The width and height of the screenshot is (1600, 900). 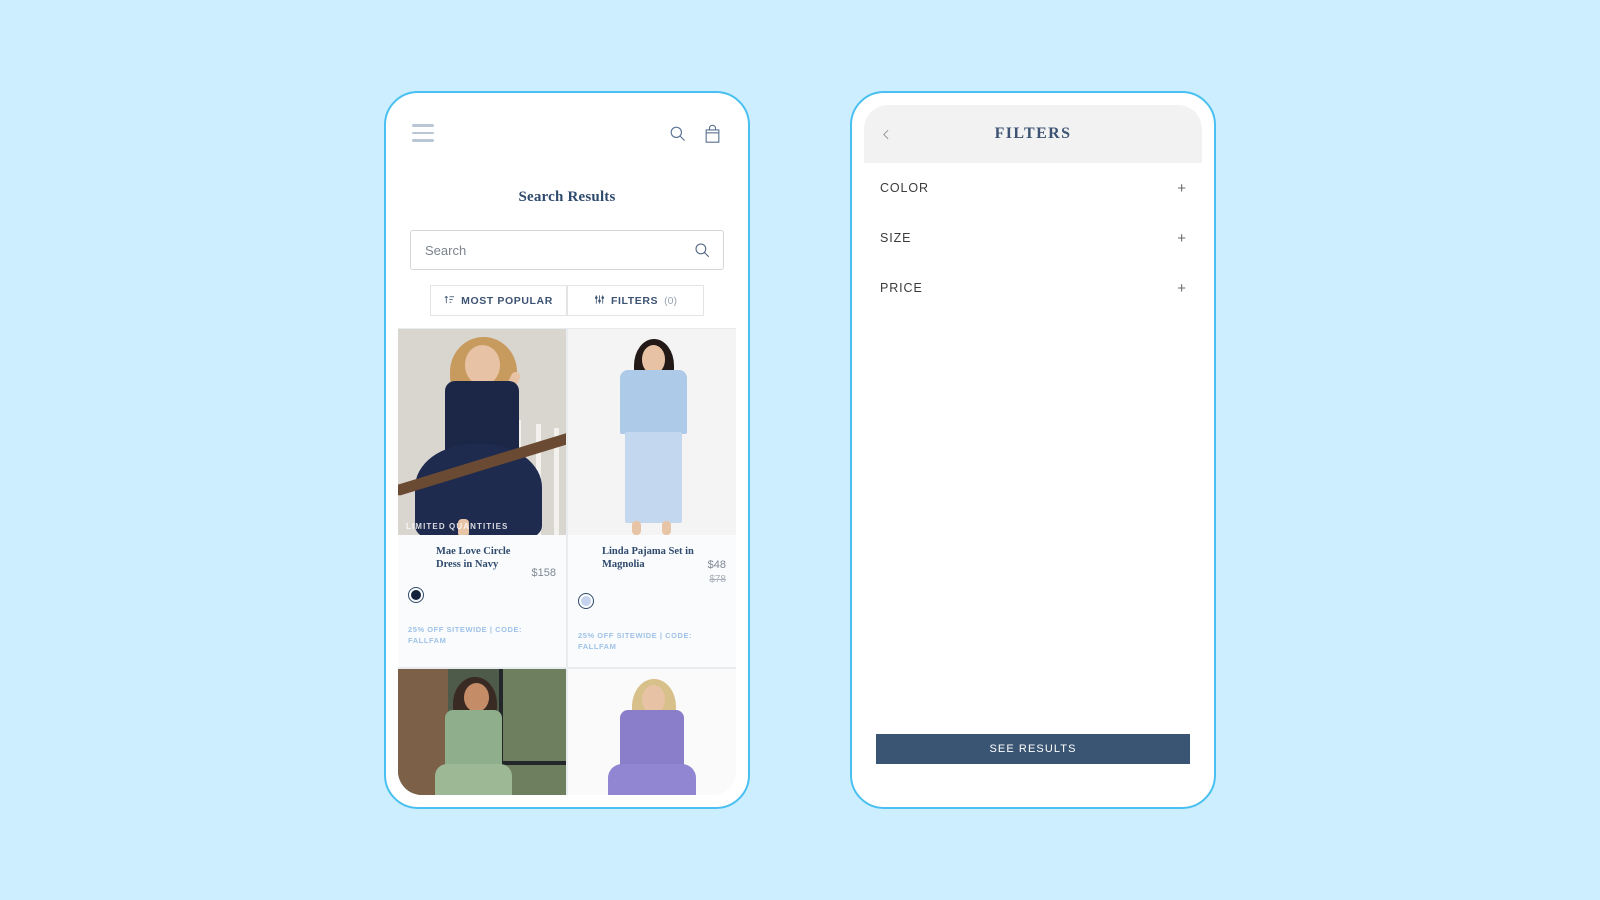 I want to click on app-bar, so click(x=567, y=133).